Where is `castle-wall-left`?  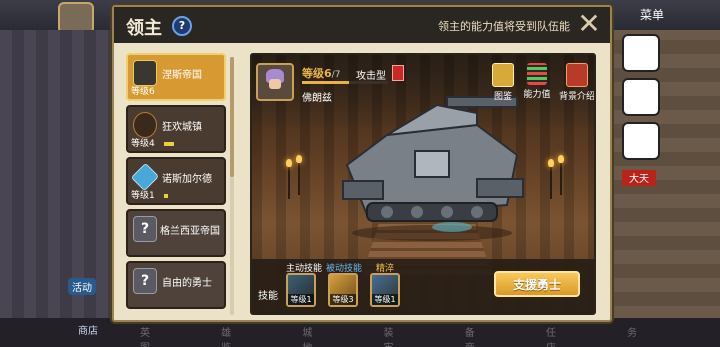 castle-wall-left is located at coordinates (55, 175).